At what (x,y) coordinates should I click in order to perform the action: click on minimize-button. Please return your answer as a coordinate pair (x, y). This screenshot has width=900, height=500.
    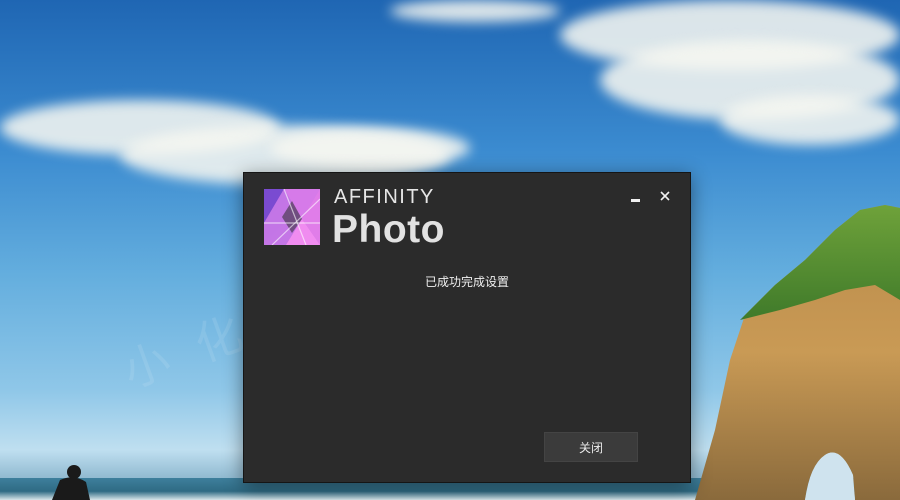
    Looking at the image, I should click on (635, 196).